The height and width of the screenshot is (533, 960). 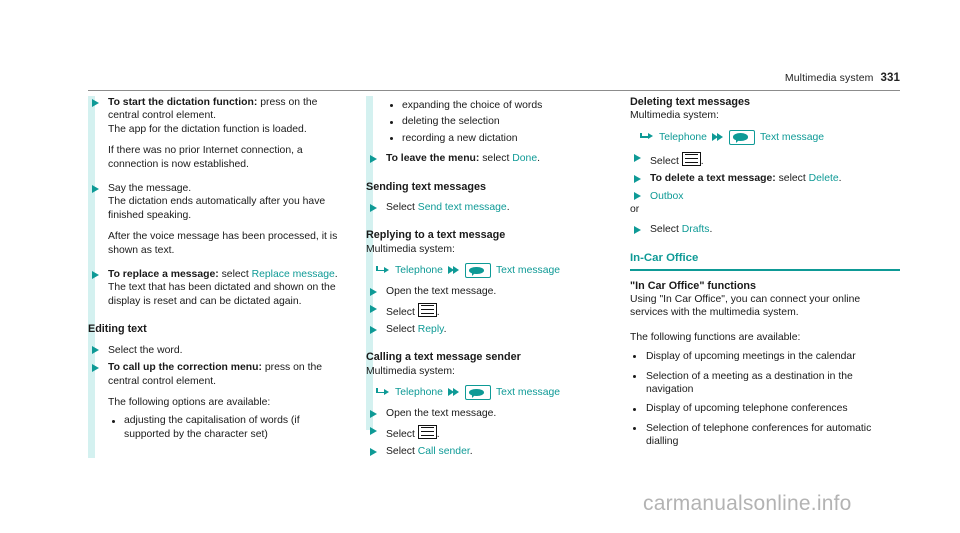 What do you see at coordinates (444, 451) in the screenshot?
I see `menu-link-call-sender: Call sender` at bounding box center [444, 451].